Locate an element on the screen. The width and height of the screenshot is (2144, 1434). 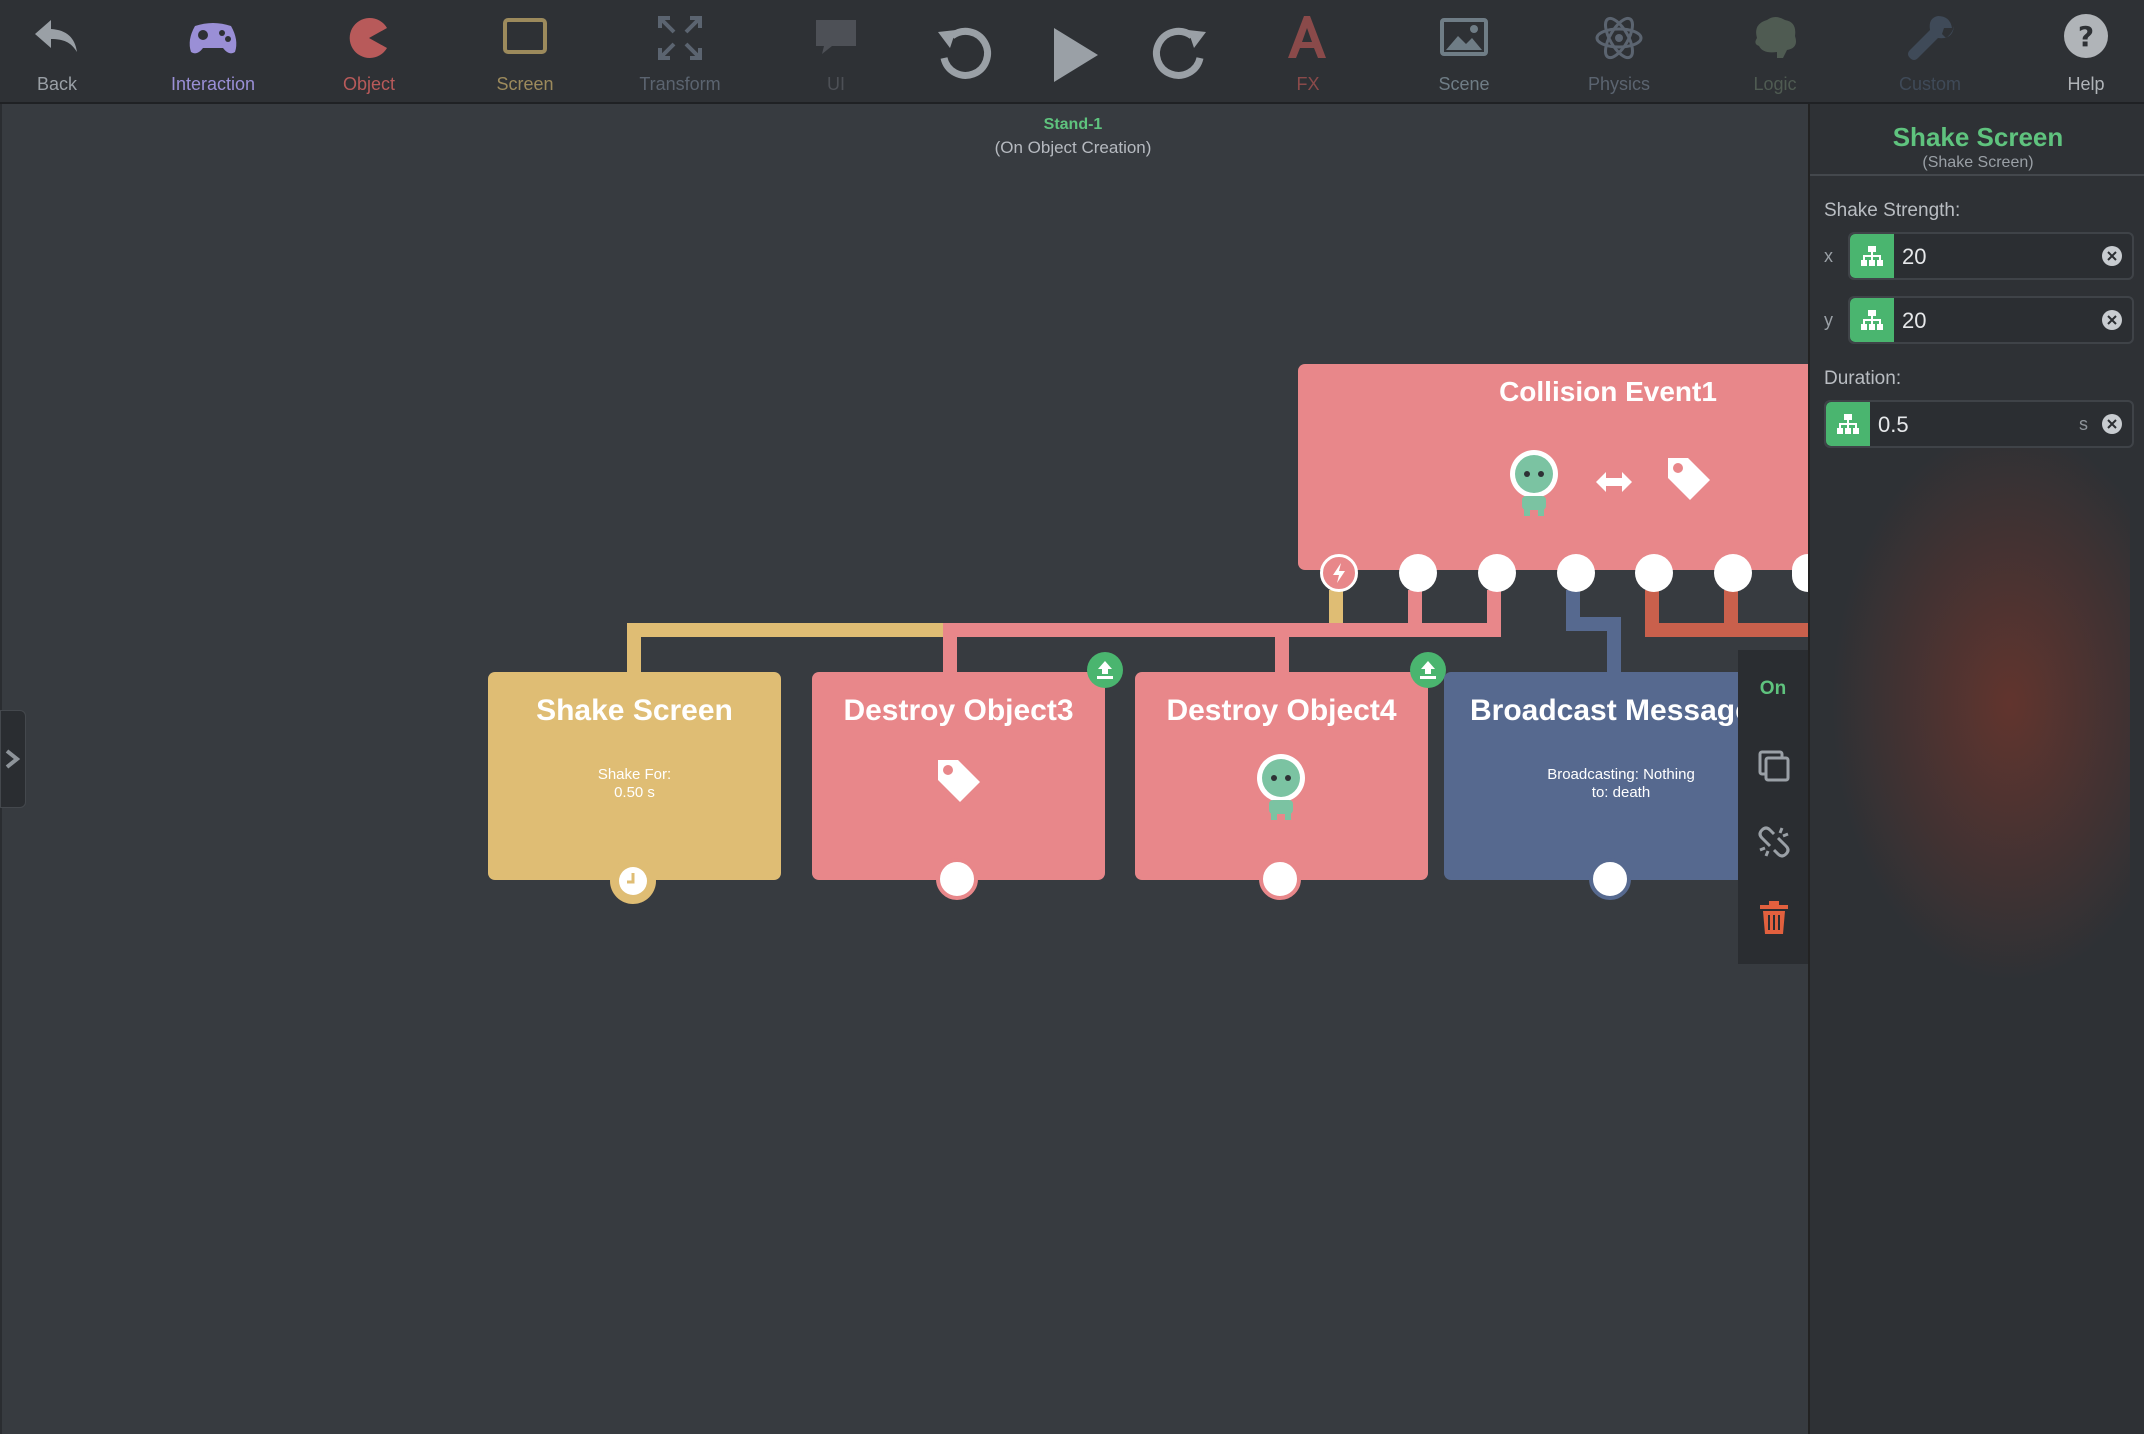
node-context-menu: On is located at coordinates (1773, 807).